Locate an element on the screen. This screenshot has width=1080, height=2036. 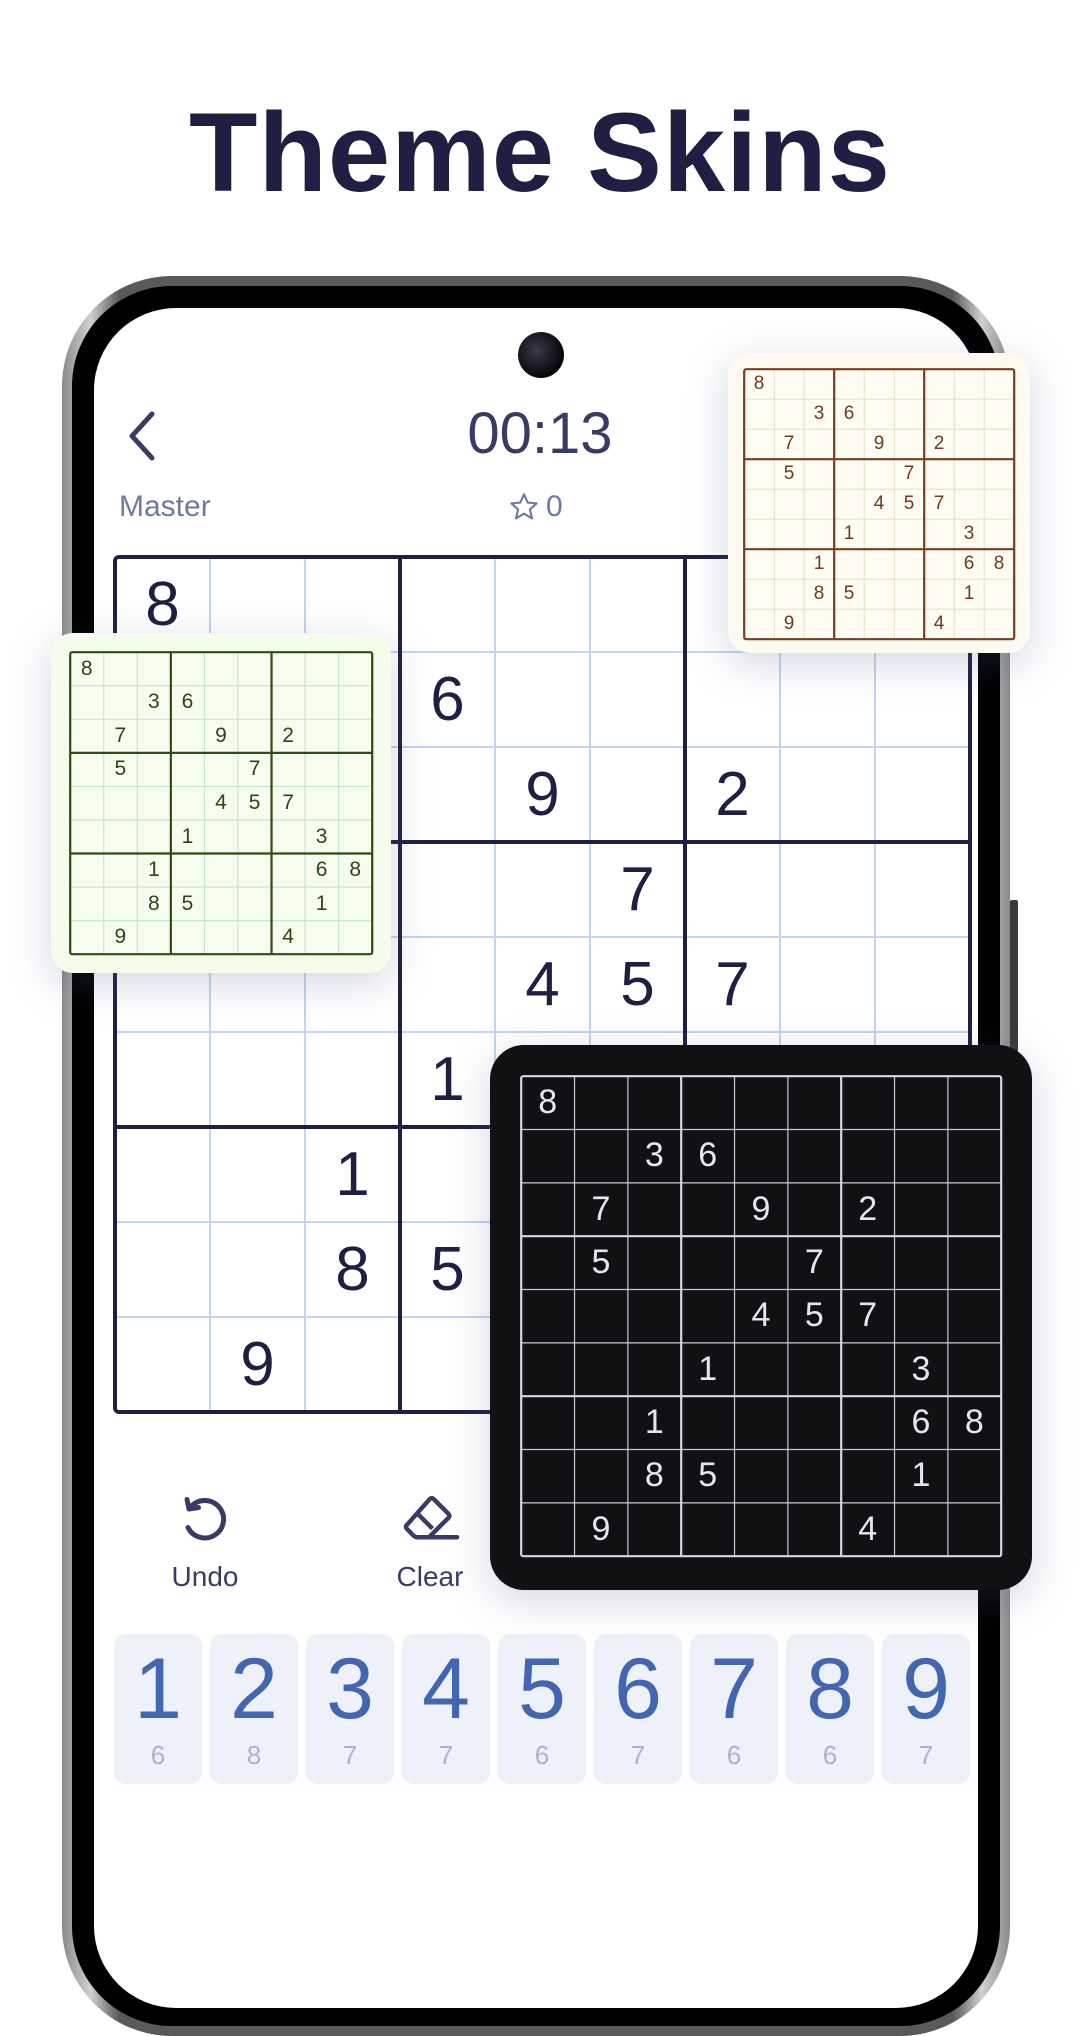
numpad-key-6: 67 is located at coordinates (638, 1709).